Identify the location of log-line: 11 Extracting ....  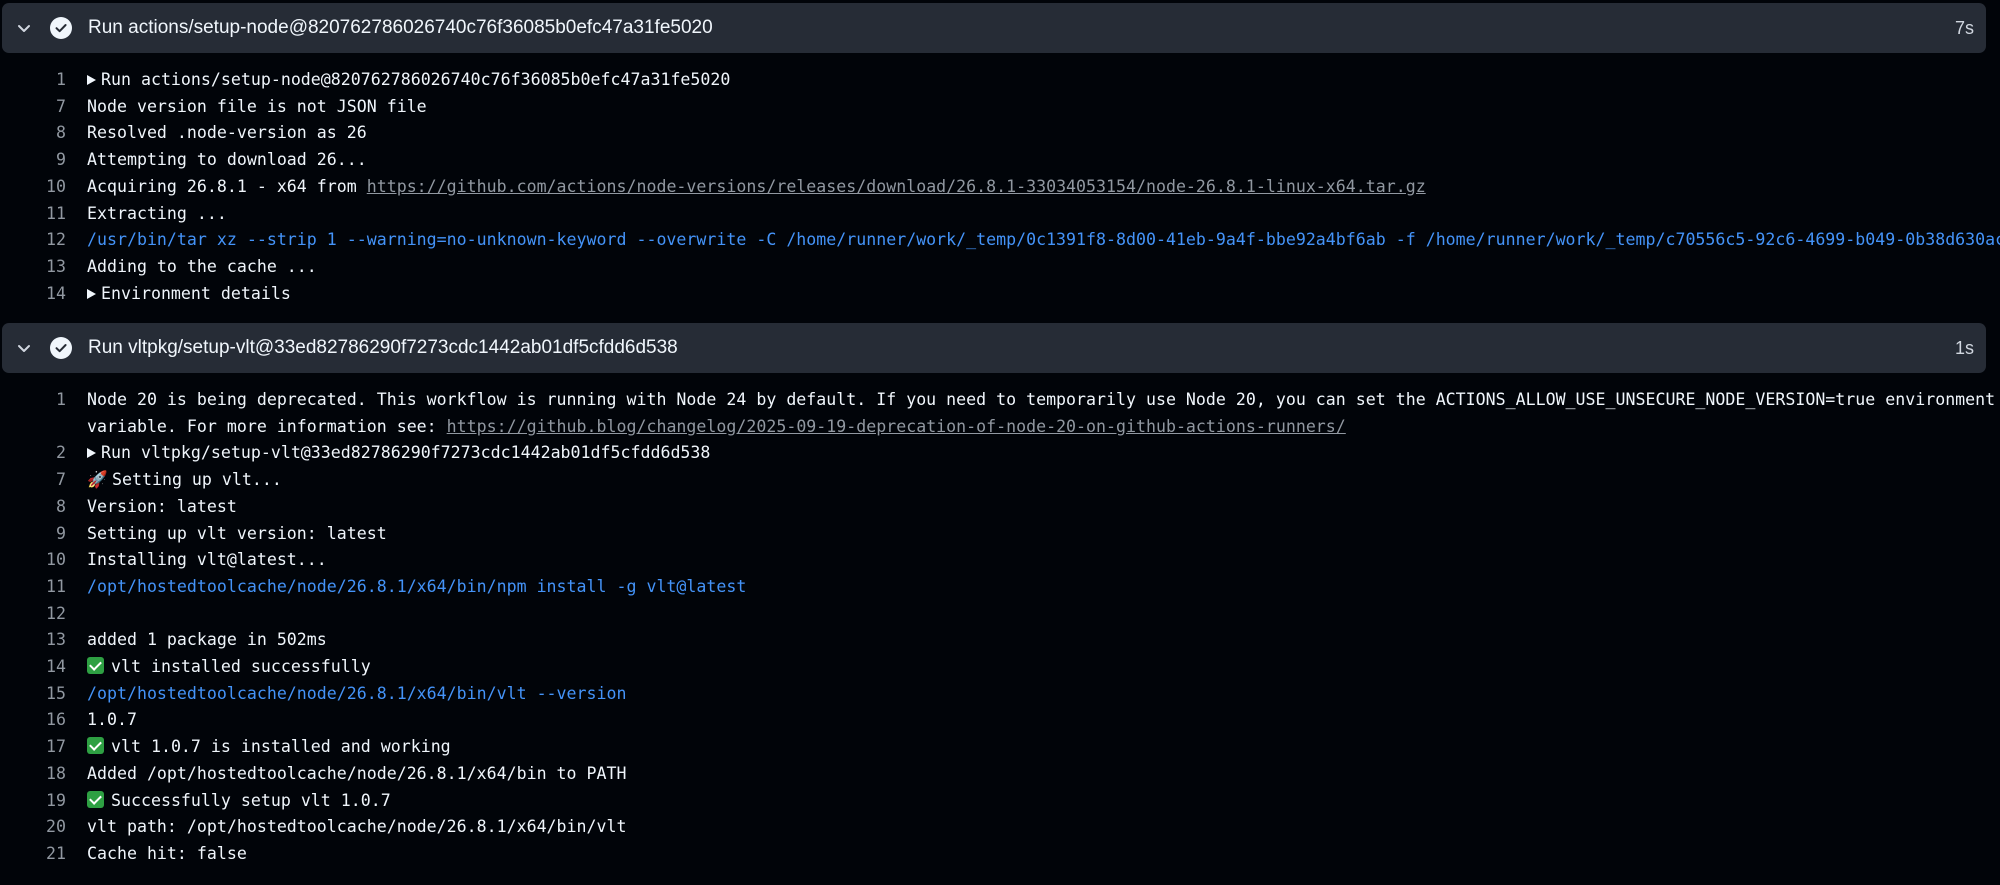
(1000, 214).